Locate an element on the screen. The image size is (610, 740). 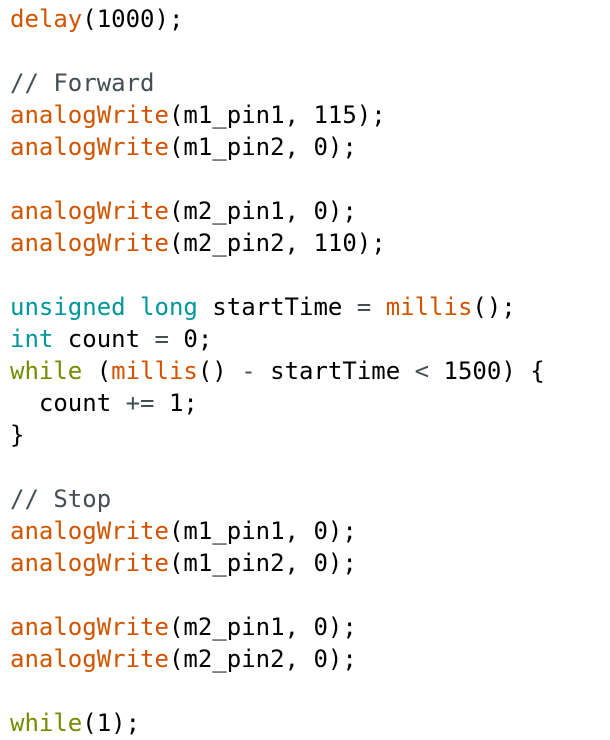
code-line: int count = 0; is located at coordinates (308, 339).